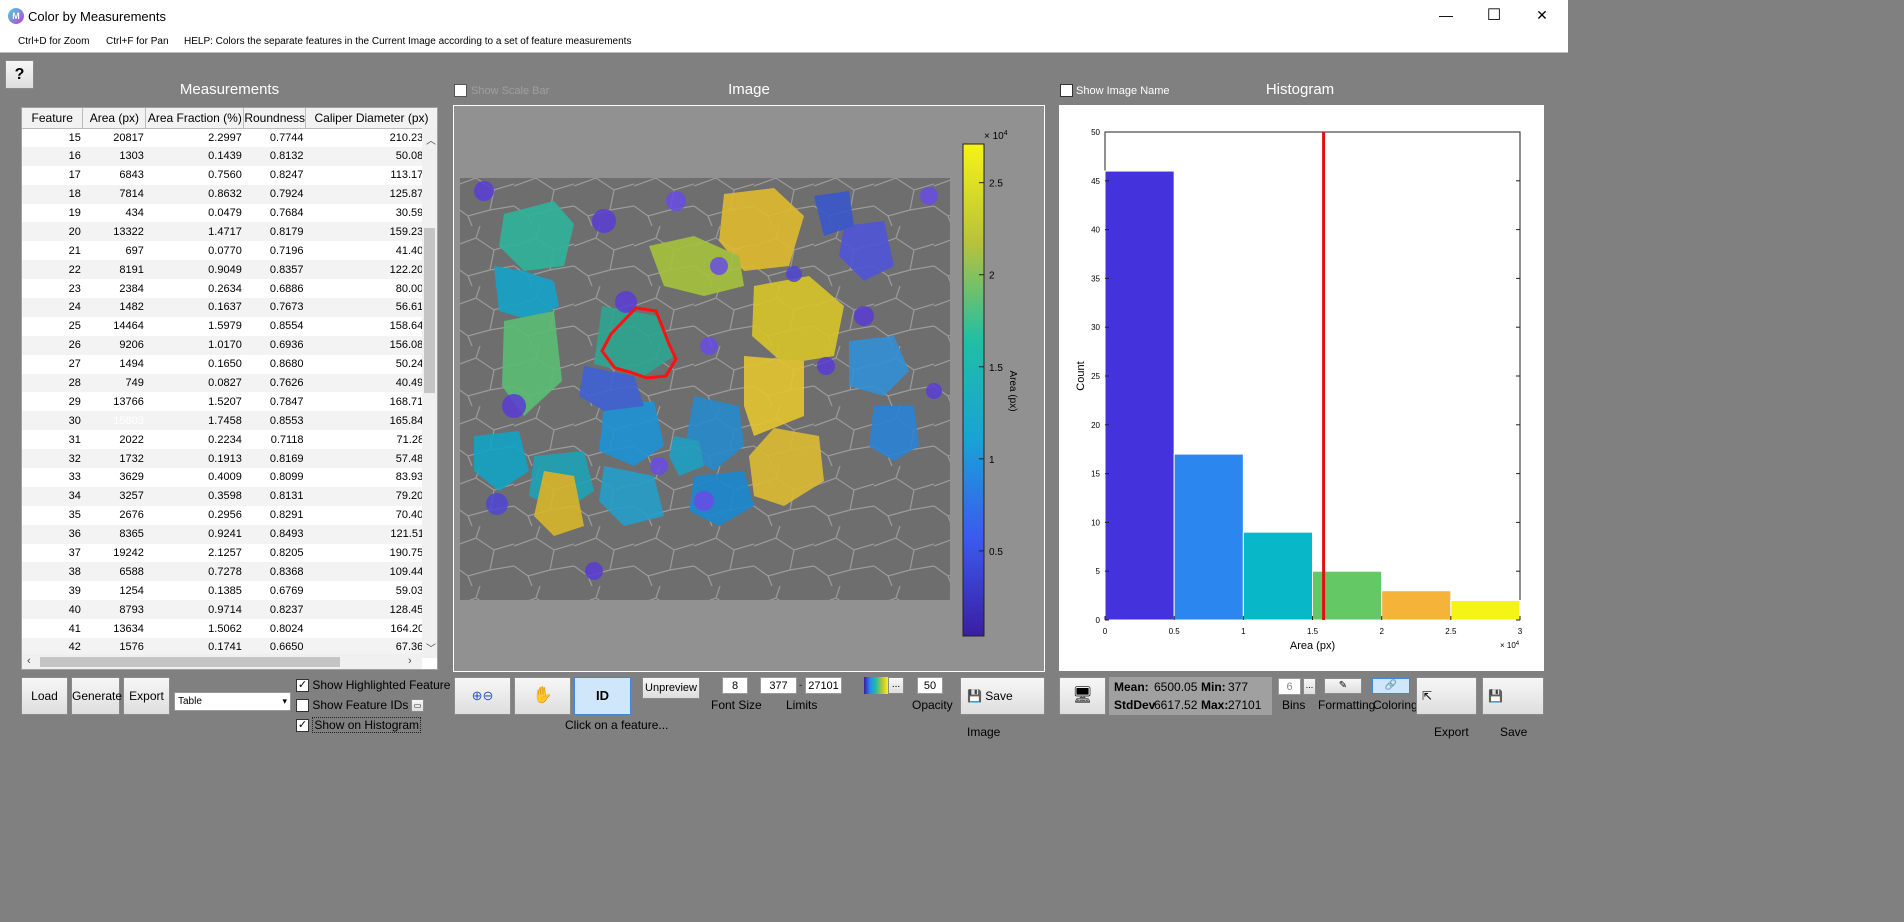 The width and height of the screenshot is (1904, 922). Describe the element at coordinates (114, 326) in the screenshot. I see `table-cell: 14464` at that location.